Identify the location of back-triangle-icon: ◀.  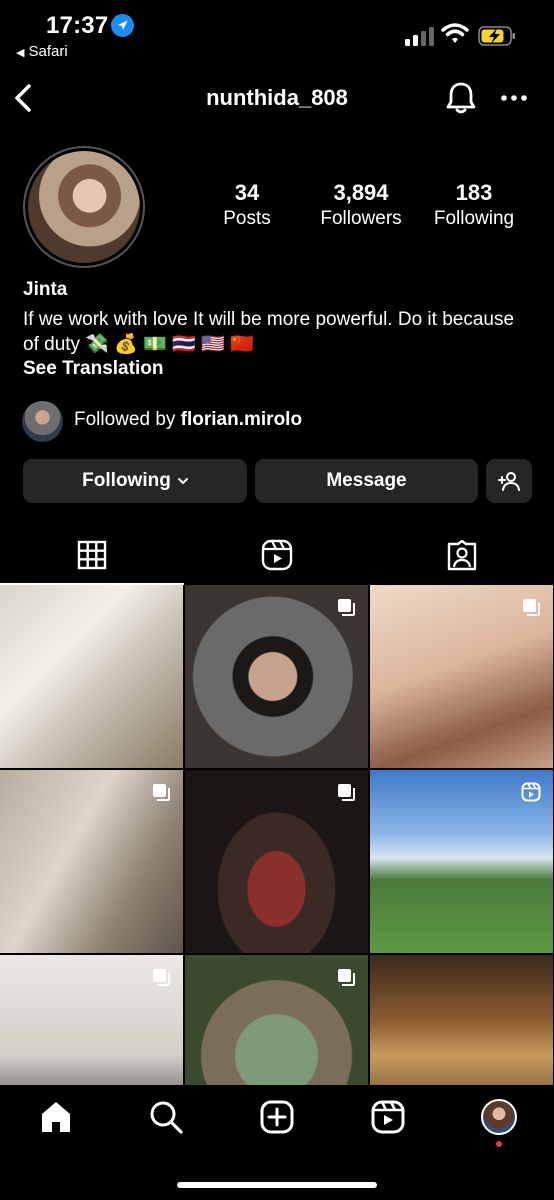
(20, 53).